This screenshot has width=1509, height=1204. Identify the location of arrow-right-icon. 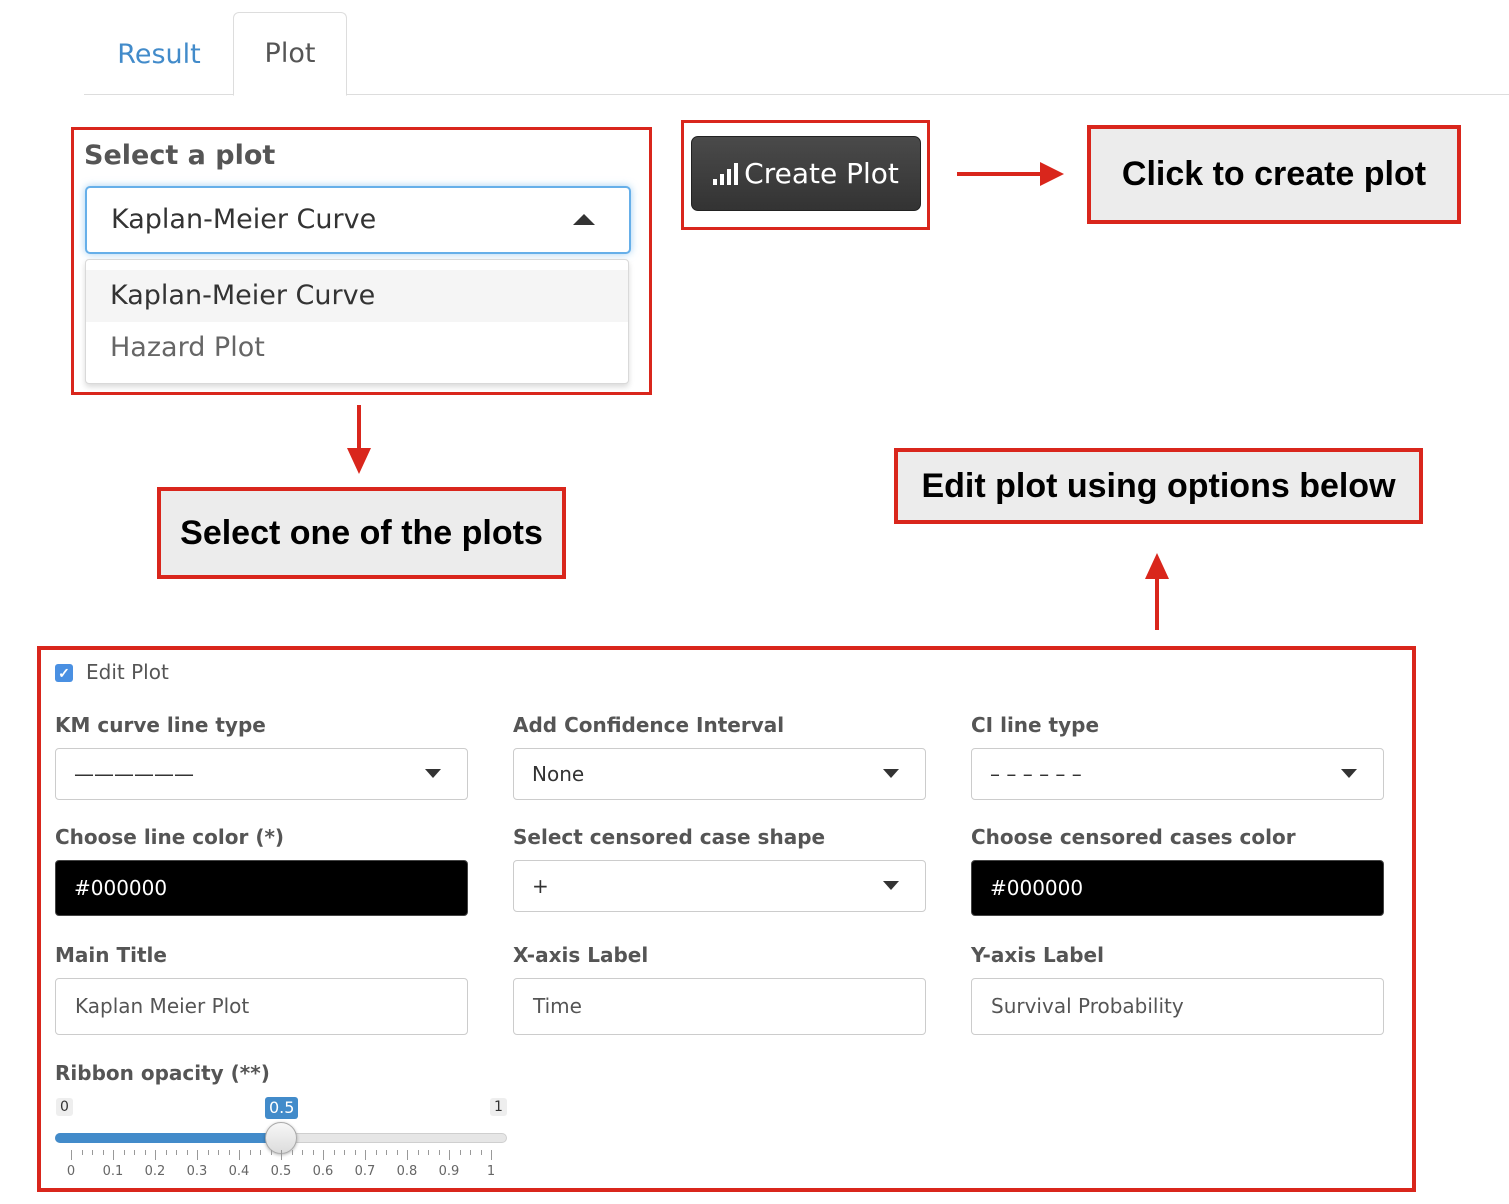
(1052, 174).